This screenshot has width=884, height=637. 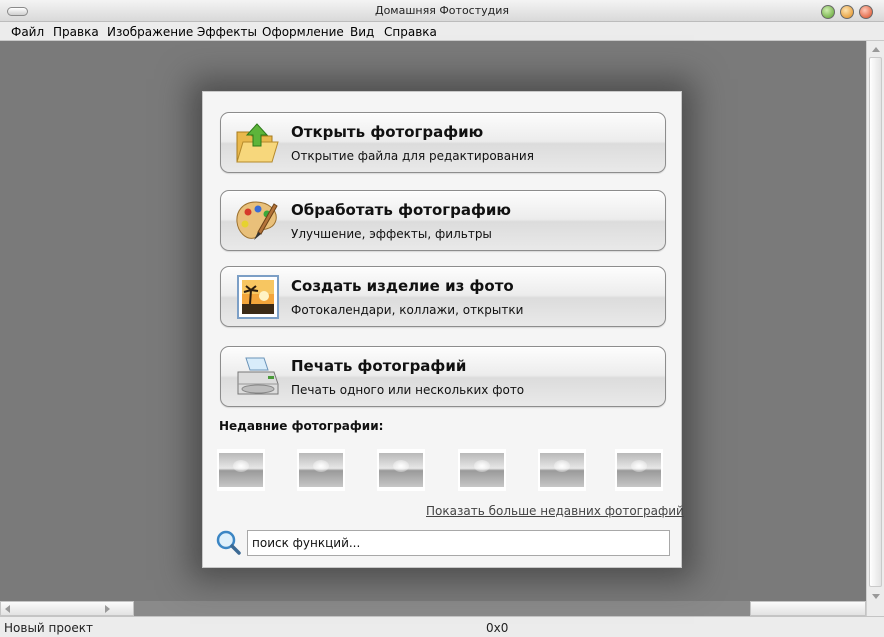 I want to click on project-status: Новый проект, so click(x=48, y=628).